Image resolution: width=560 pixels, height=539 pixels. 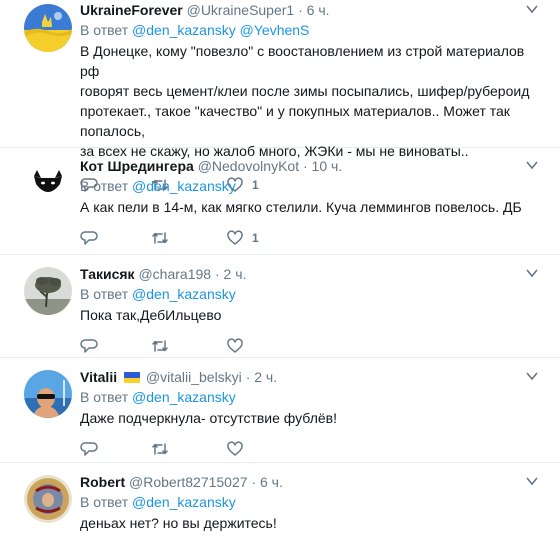 I want to click on tweet-header: Кот Шредингера @NedovolnyKot · 10 ч., so click(x=320, y=166).